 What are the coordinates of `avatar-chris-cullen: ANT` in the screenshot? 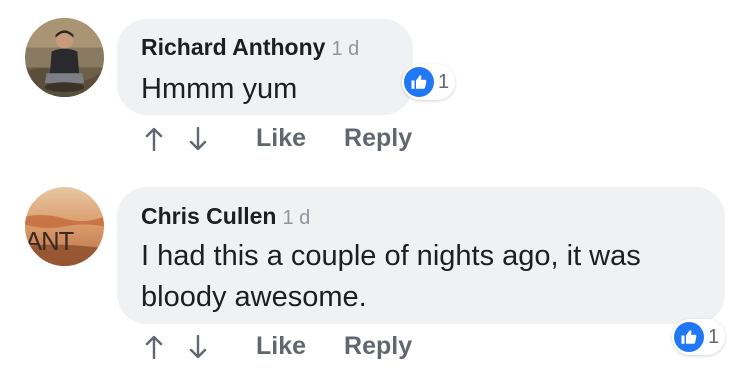 It's located at (64, 226).